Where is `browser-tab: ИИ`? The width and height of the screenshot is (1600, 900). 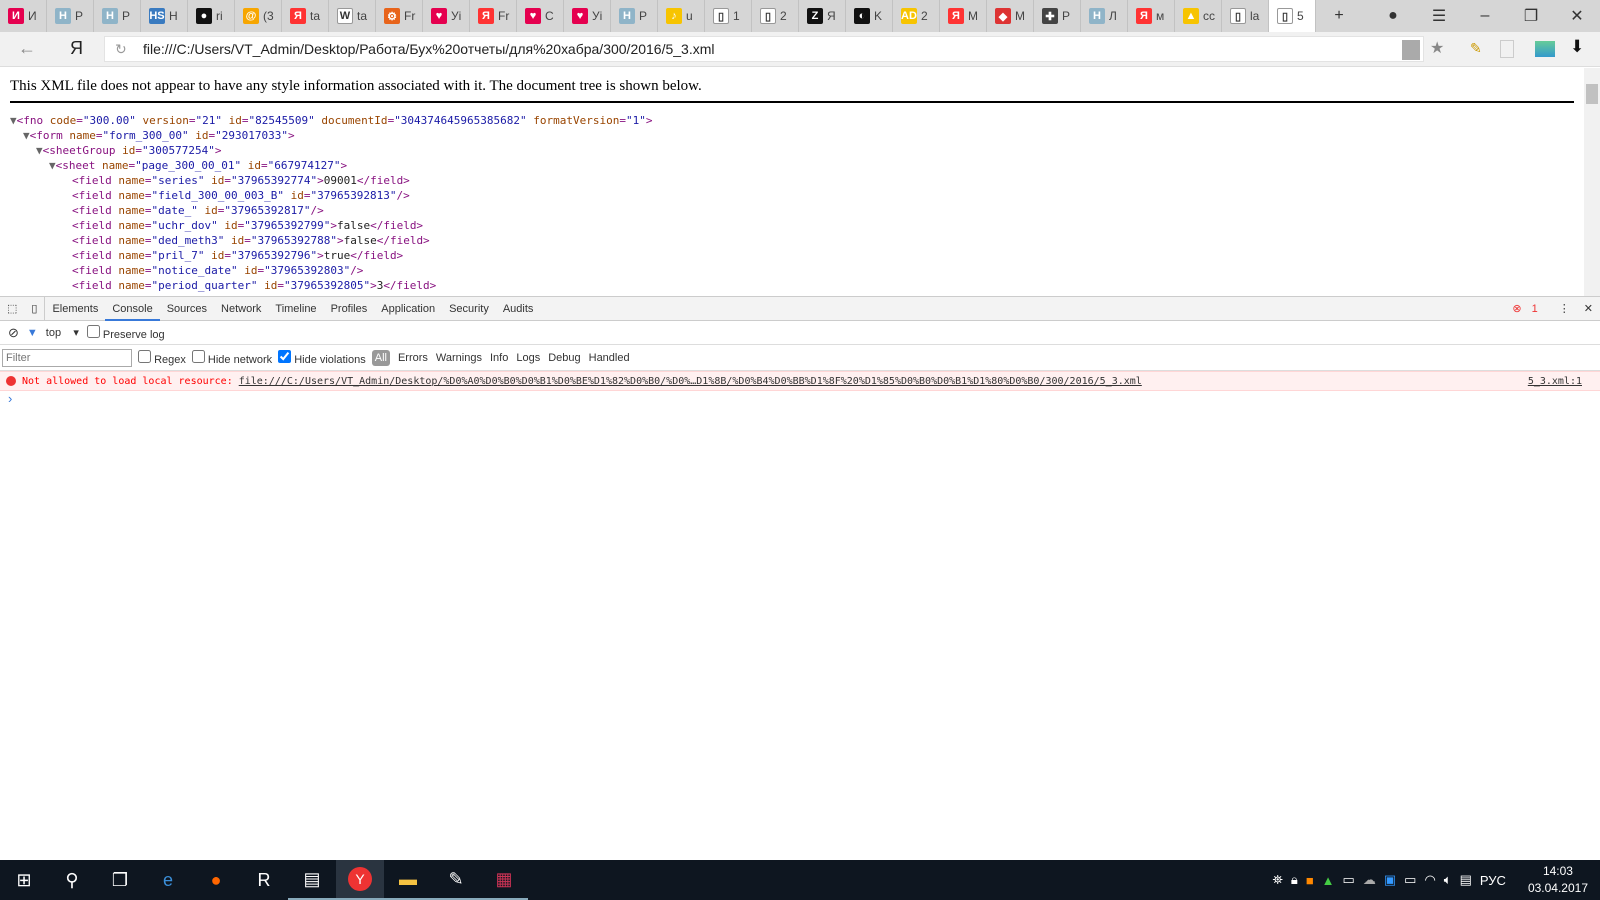 browser-tab: ИИ is located at coordinates (23, 16).